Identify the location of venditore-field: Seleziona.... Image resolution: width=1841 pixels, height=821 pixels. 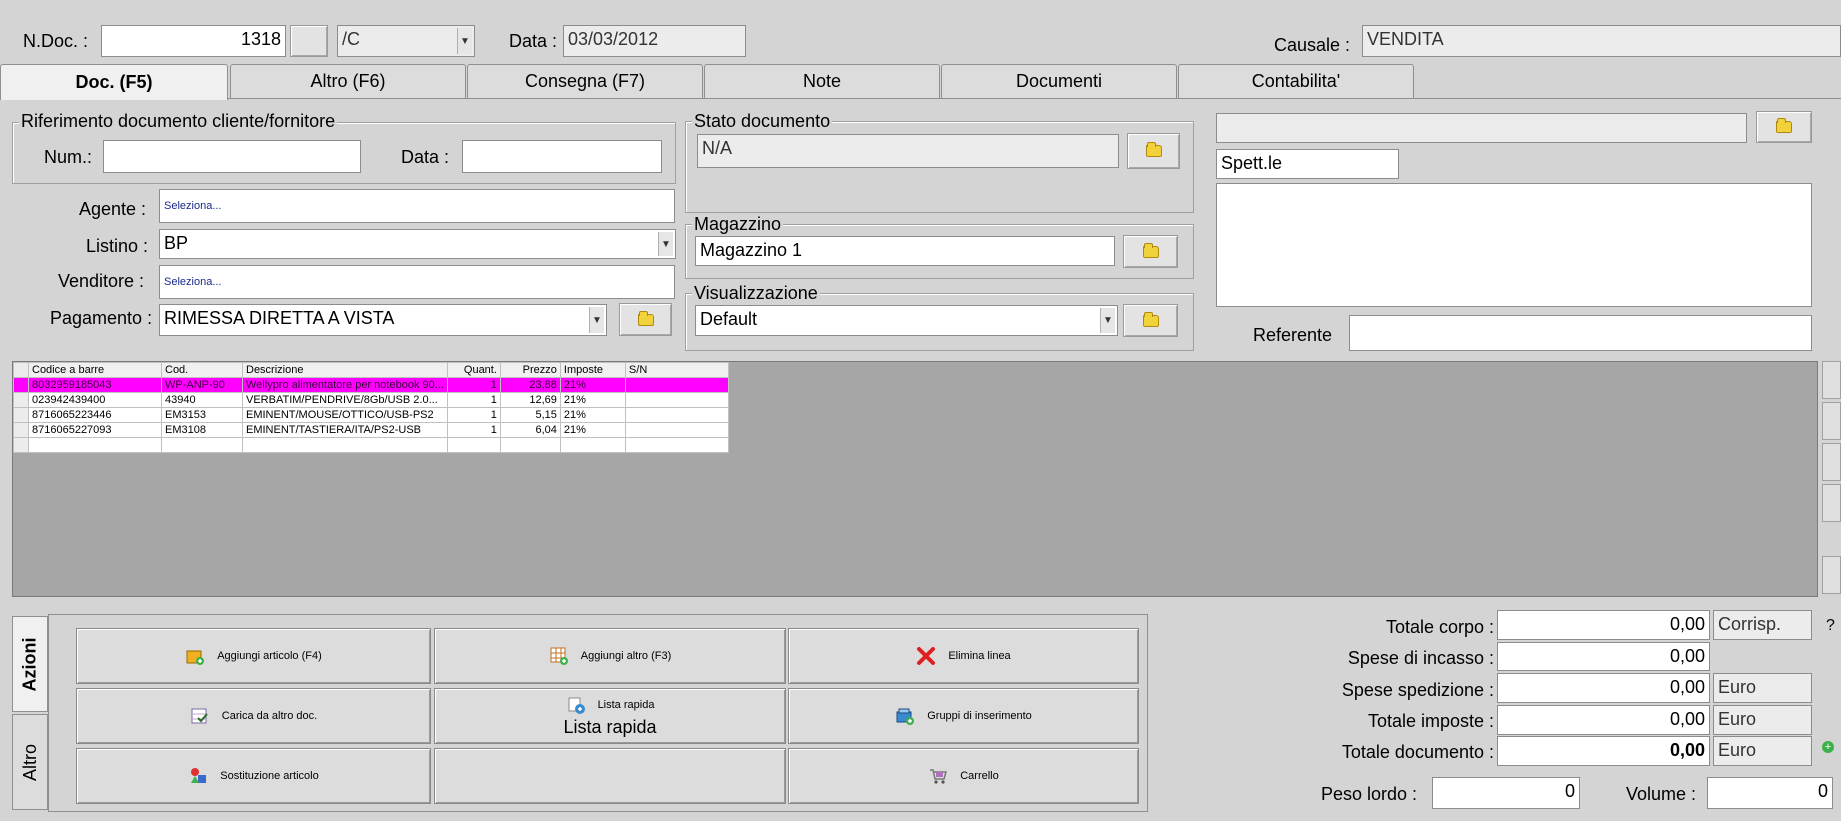
(417, 282).